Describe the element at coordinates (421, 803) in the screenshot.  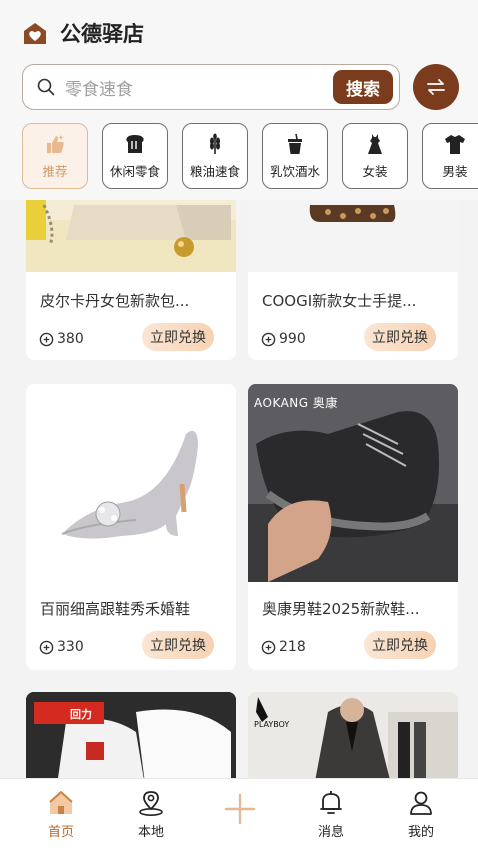
I see `user-profile-icon` at that location.